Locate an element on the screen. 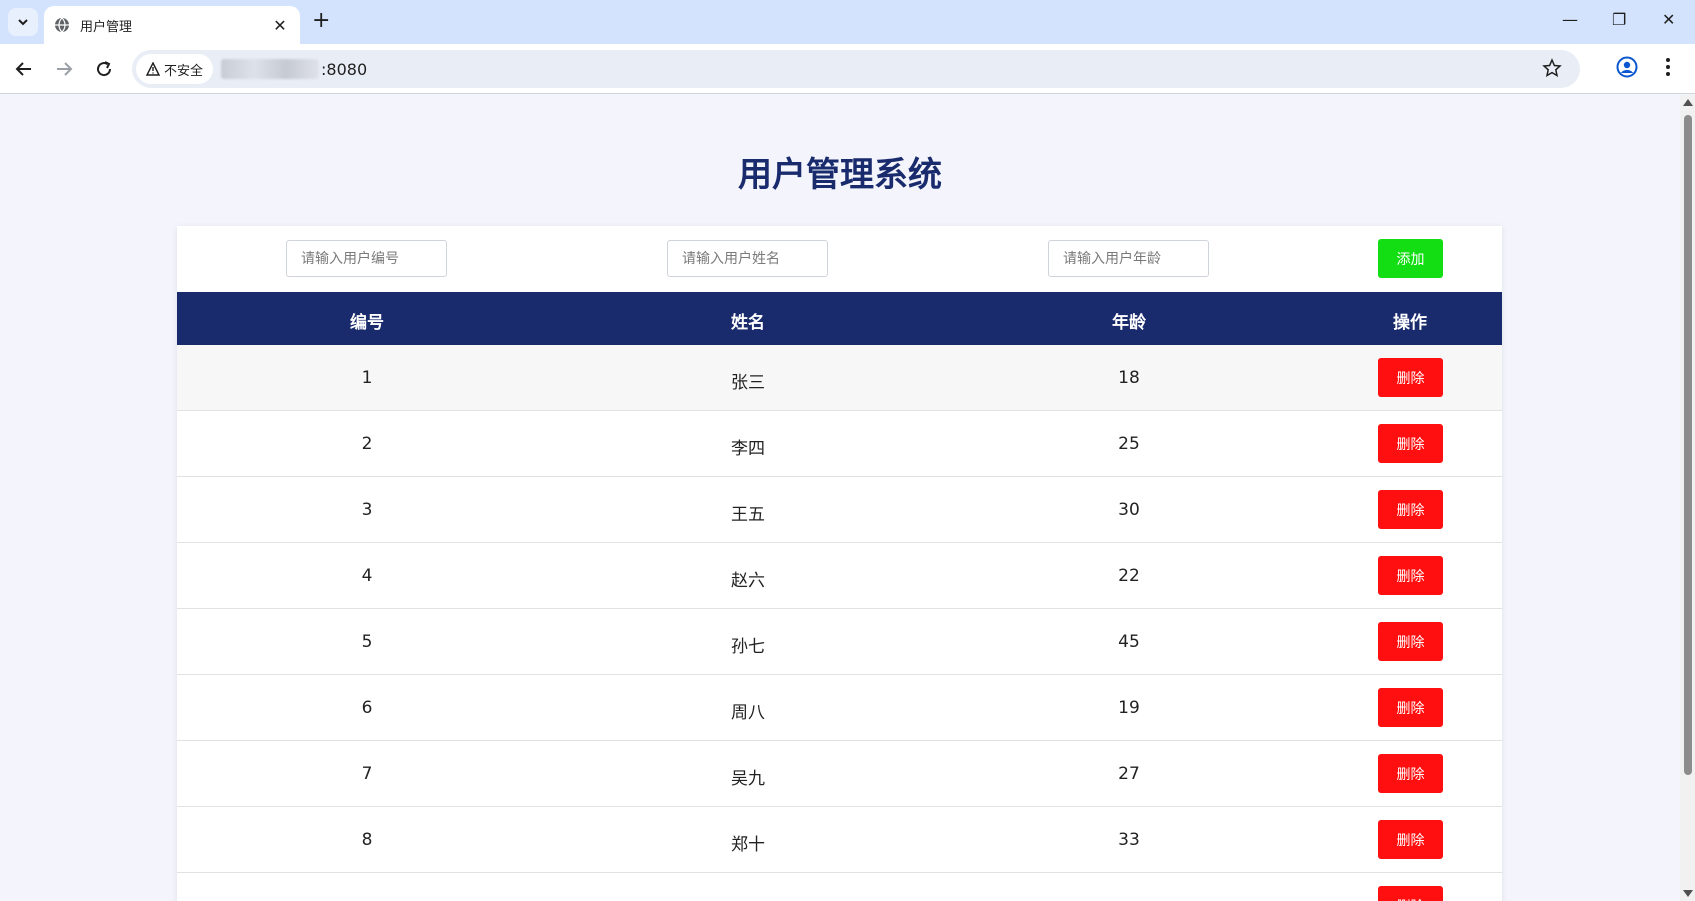 This screenshot has width=1695, height=901. cell-age: 33 is located at coordinates (1129, 840).